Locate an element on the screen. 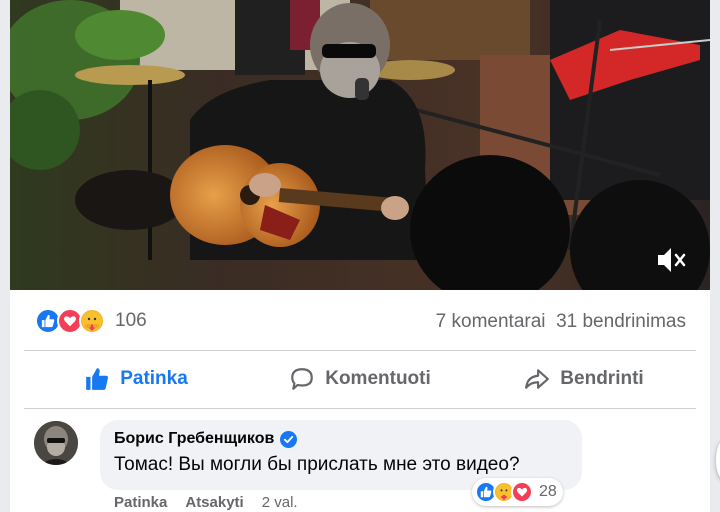 The height and width of the screenshot is (512, 720). like-button-label: Patinka is located at coordinates (154, 378).